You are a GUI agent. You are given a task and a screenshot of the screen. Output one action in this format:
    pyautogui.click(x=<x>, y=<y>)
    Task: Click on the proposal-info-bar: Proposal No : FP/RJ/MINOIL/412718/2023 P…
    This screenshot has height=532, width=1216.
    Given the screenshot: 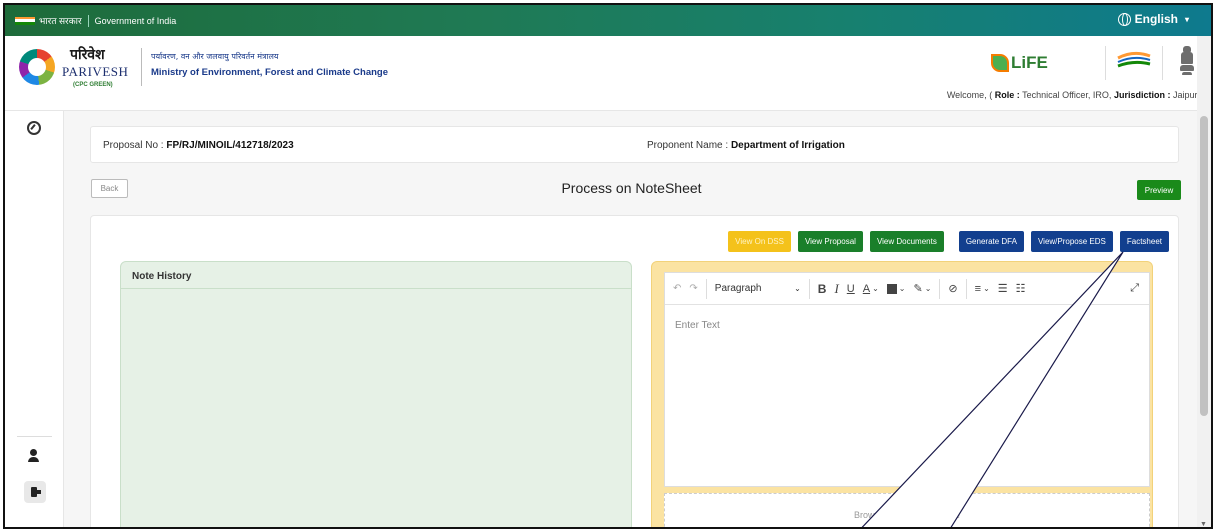 What is the action you would take?
    pyautogui.click(x=634, y=144)
    